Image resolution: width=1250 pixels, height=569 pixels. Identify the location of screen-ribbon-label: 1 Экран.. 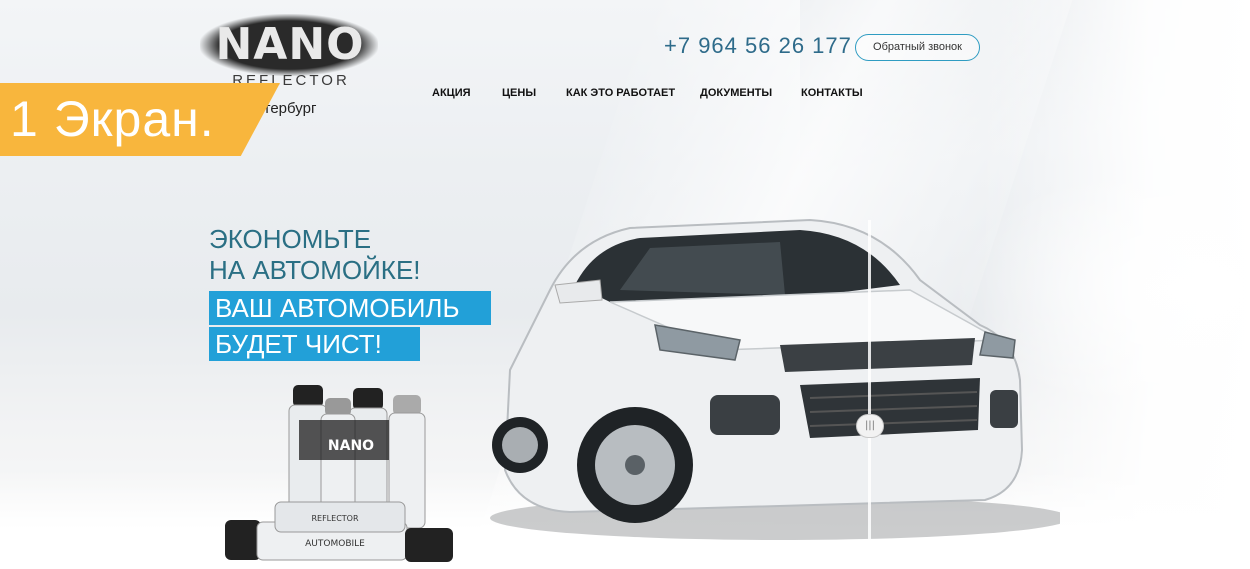
(112, 119).